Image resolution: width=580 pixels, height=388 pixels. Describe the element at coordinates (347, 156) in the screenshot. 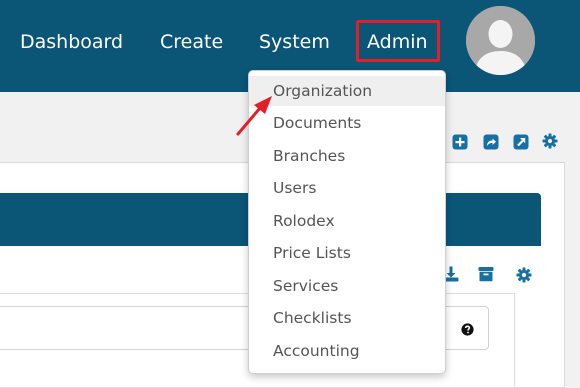

I see `menu-item-branches: Branches` at that location.